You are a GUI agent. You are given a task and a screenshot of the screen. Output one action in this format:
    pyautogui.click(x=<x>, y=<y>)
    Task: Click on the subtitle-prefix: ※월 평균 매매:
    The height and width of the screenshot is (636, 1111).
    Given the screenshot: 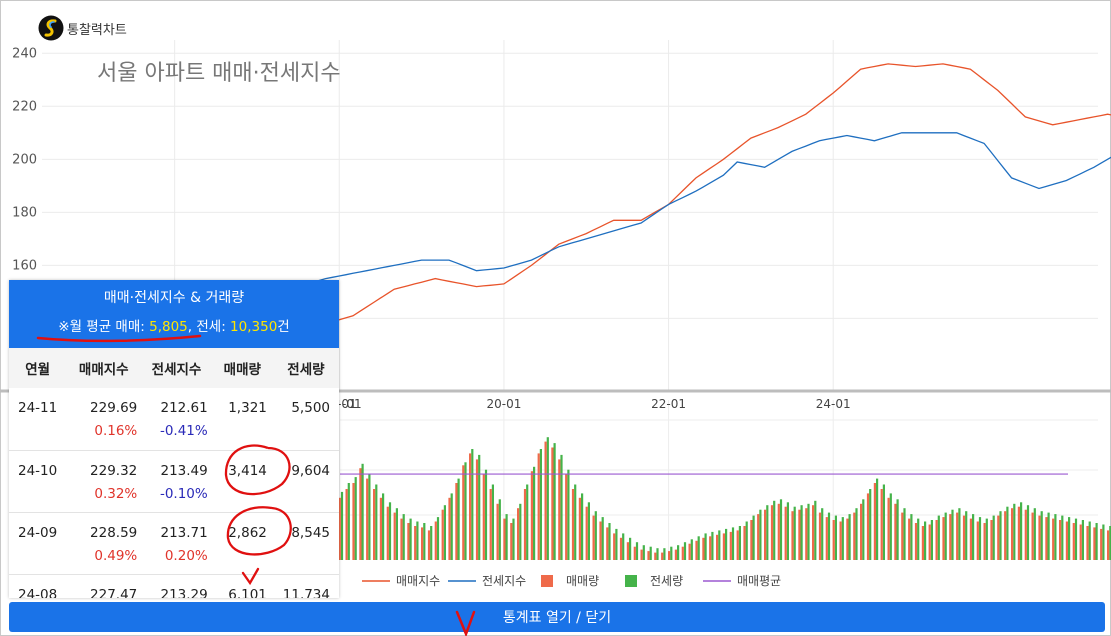 What is the action you would take?
    pyautogui.click(x=104, y=327)
    